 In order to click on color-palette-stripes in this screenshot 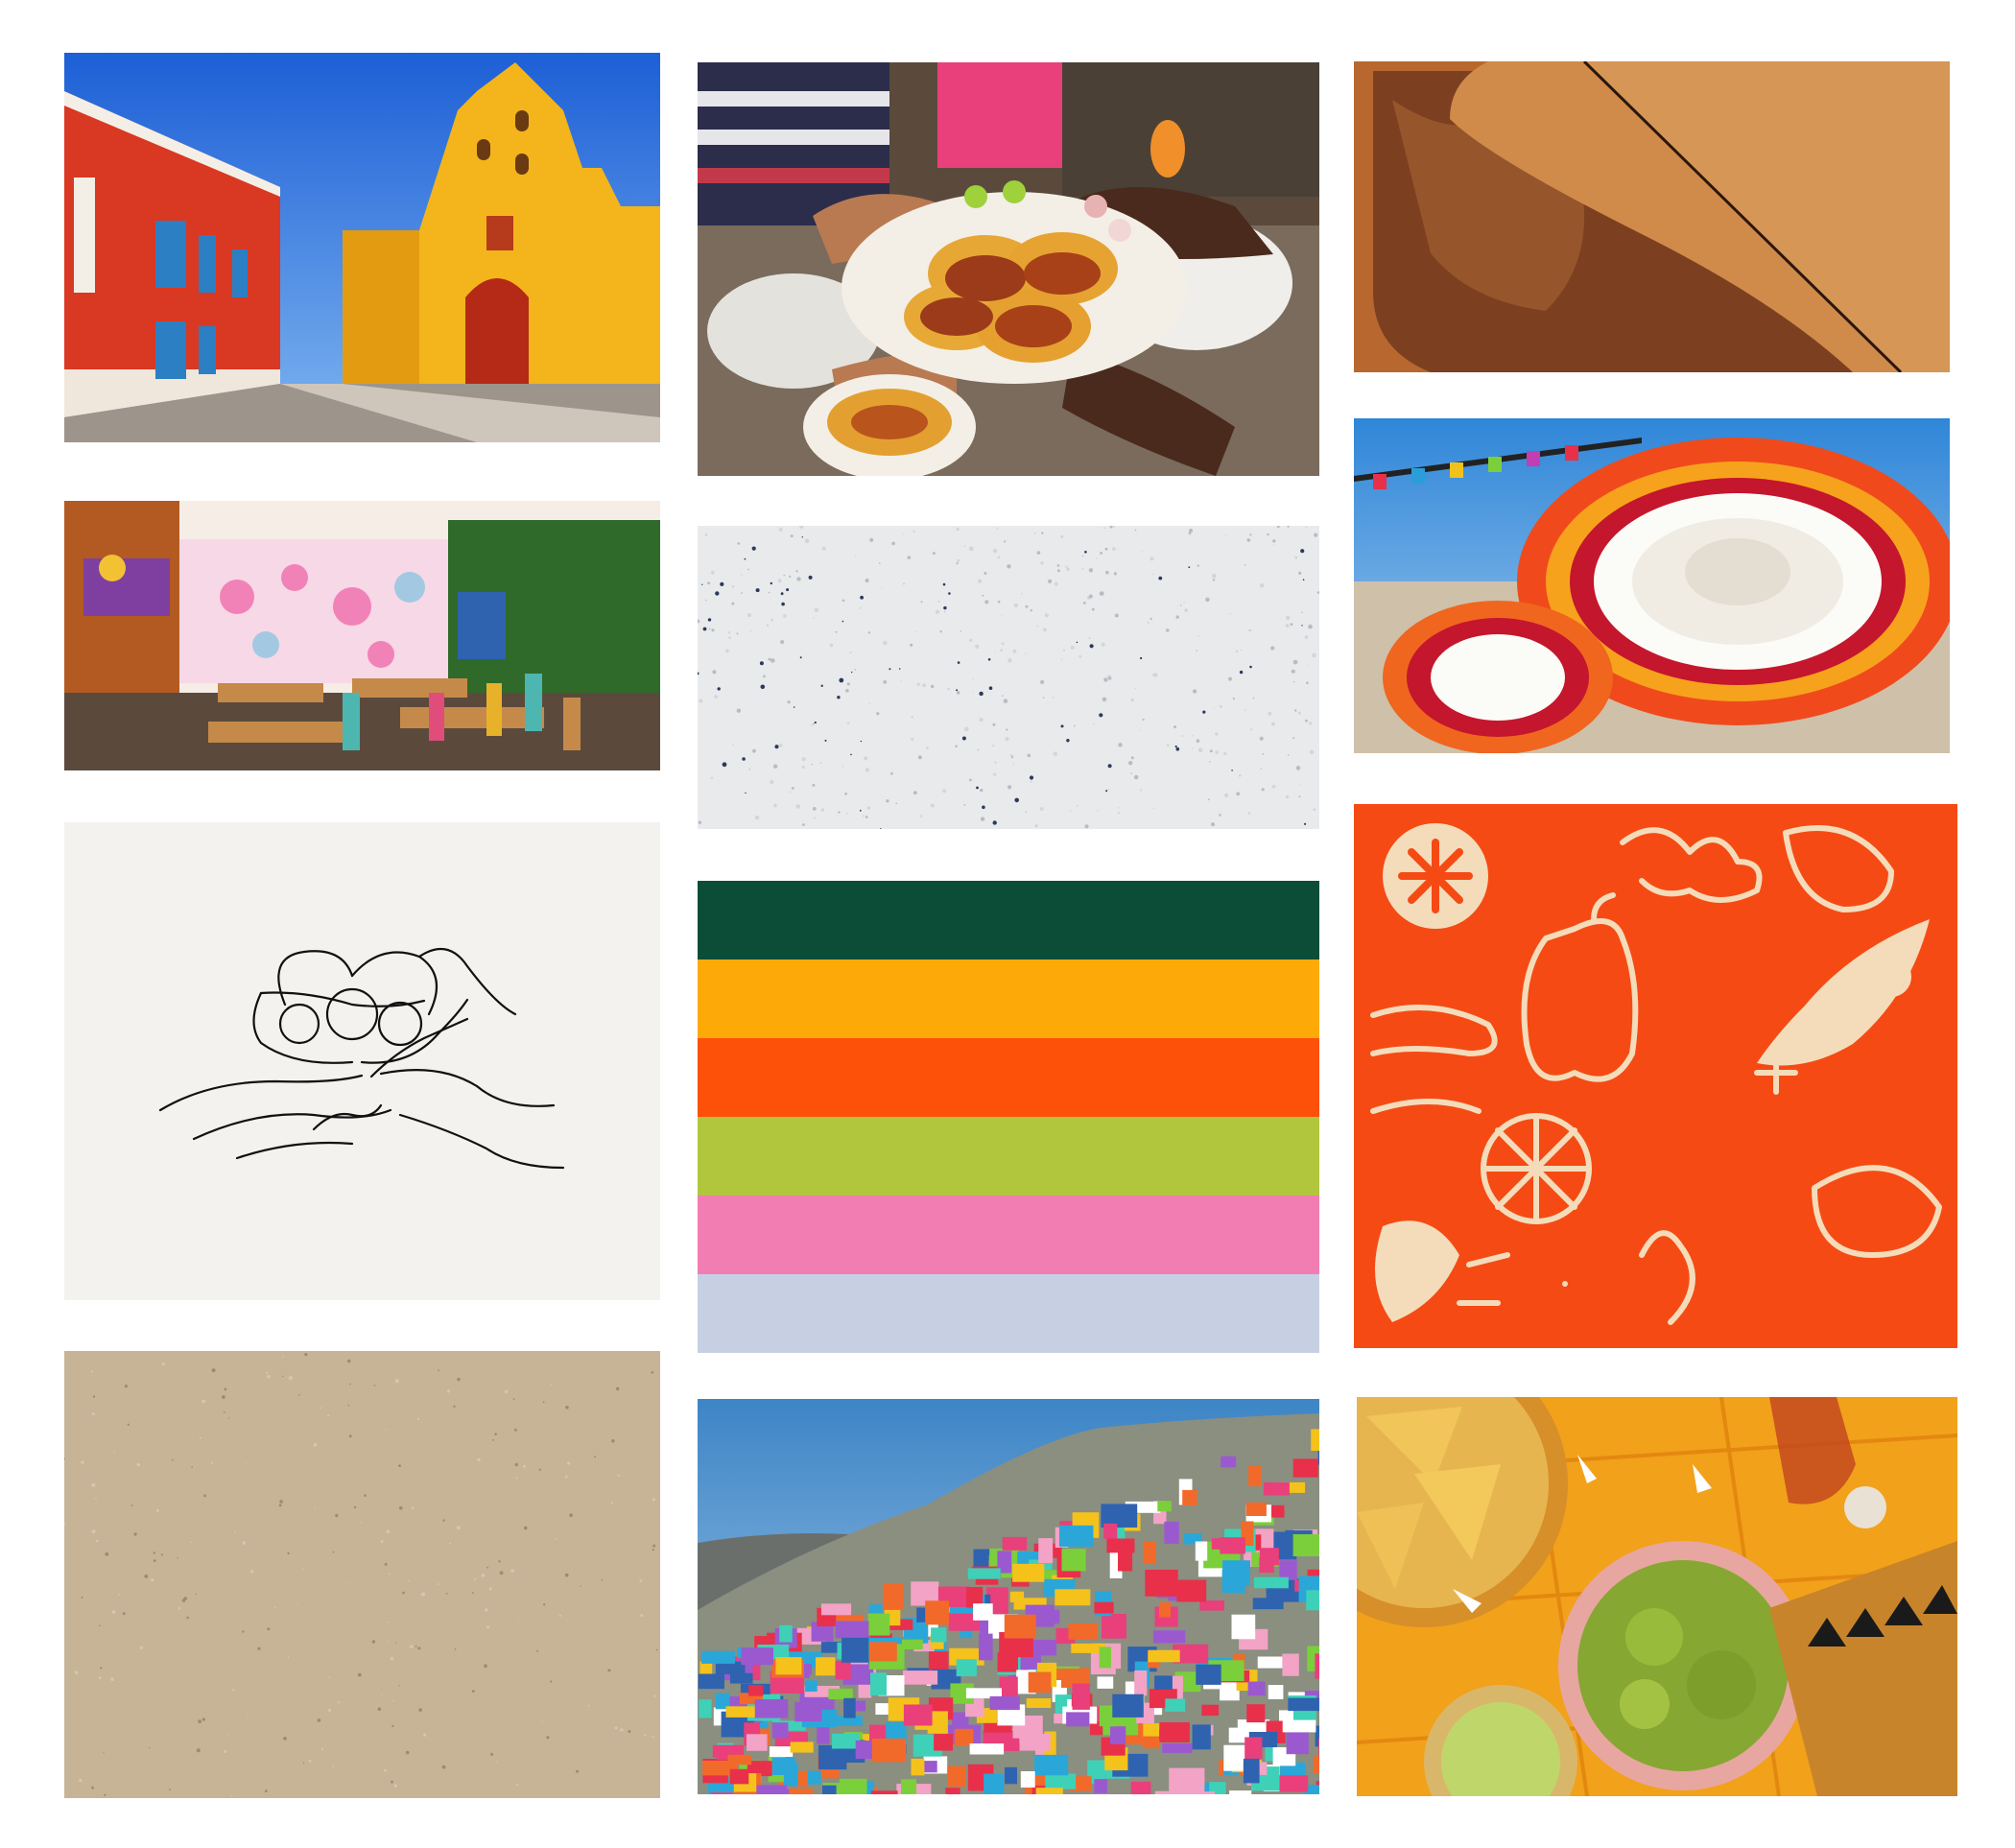, I will do `click(1009, 1117)`.